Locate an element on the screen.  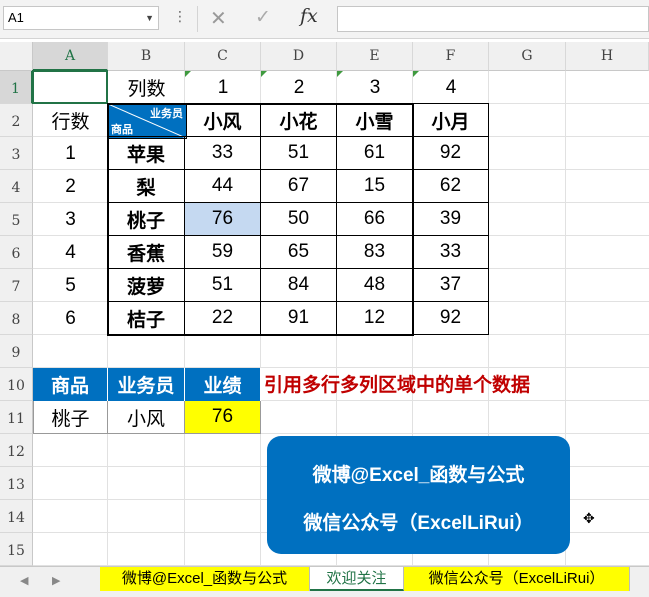
row-header-6: 6 is located at coordinates (16, 252).